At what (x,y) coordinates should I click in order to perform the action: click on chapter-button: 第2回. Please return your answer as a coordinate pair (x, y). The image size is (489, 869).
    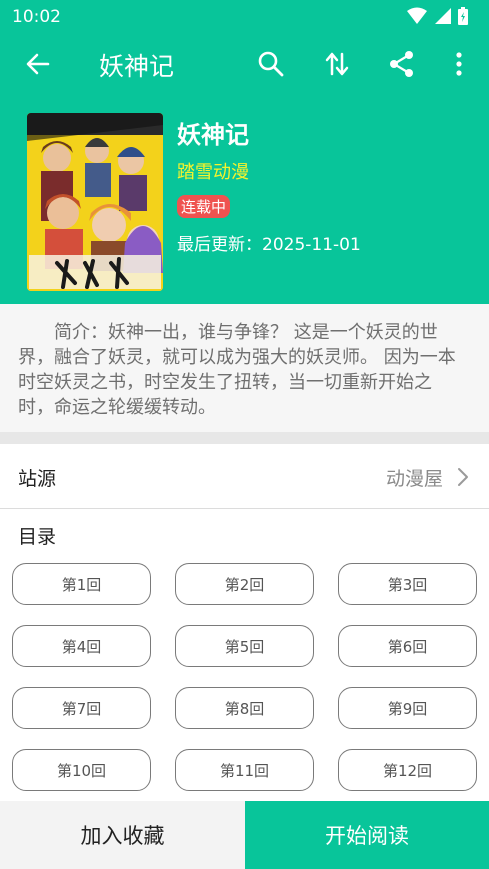
    Looking at the image, I should click on (244, 584).